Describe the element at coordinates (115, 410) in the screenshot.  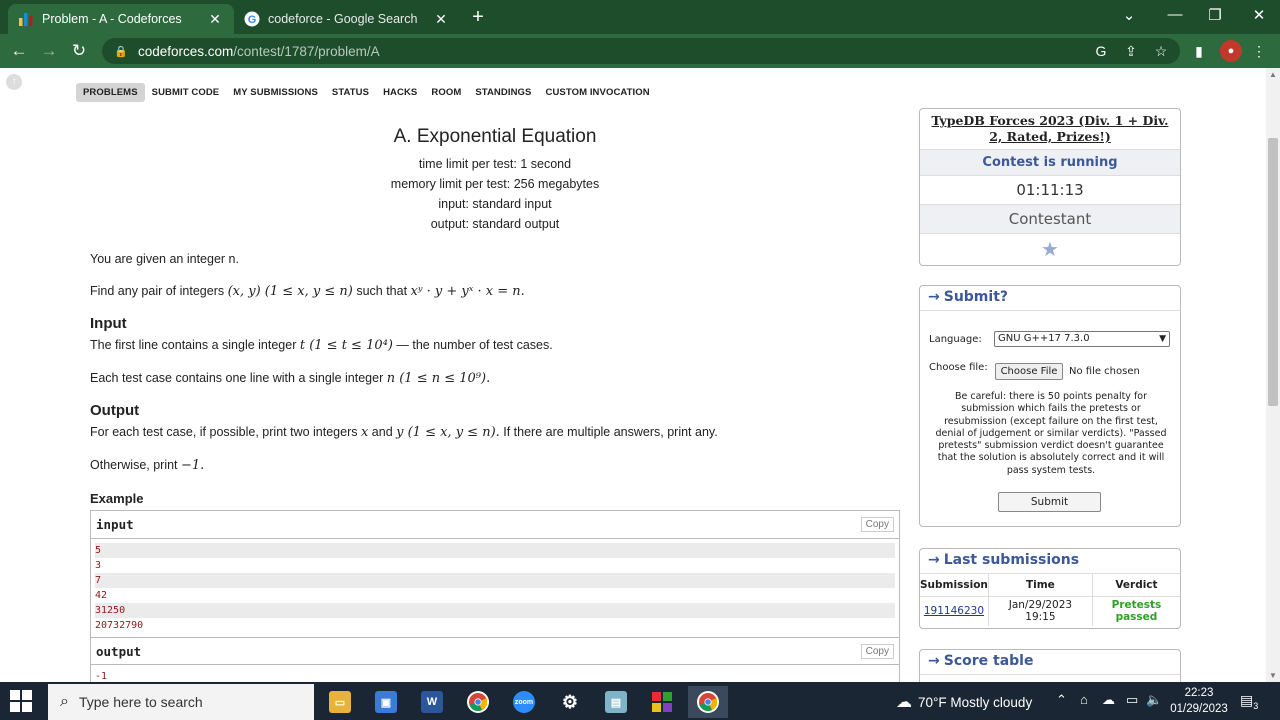
I see `output-section-title: Output` at that location.